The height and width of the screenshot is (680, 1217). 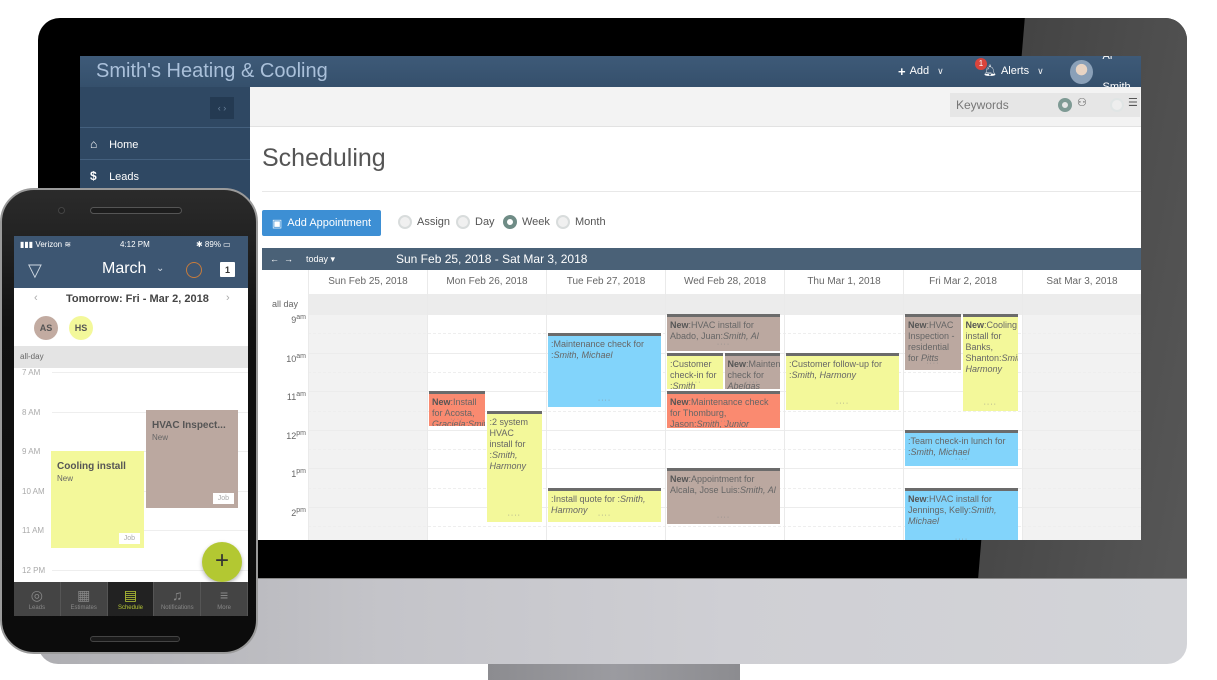 What do you see at coordinates (526, 222) in the screenshot?
I see `view-option-week: Week` at bounding box center [526, 222].